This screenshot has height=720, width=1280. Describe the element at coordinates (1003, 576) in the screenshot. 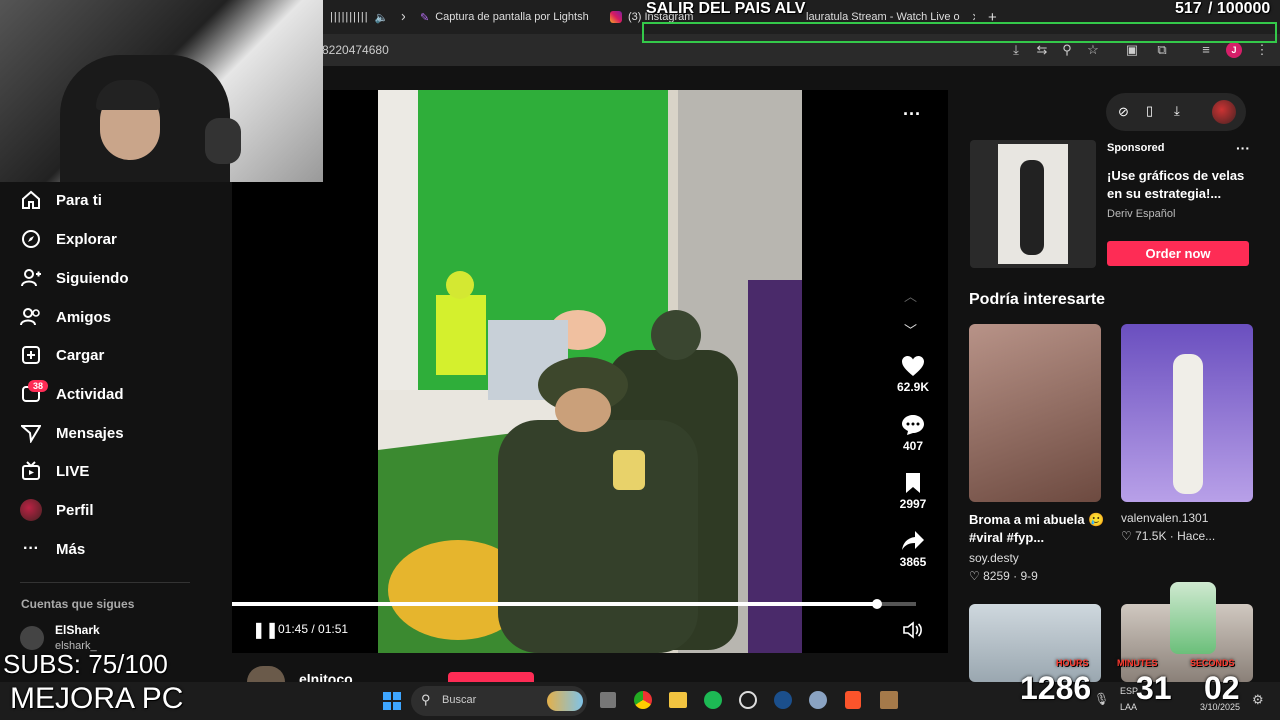

I see `suggestion-stats: ♡ 8259 · 9-9` at that location.